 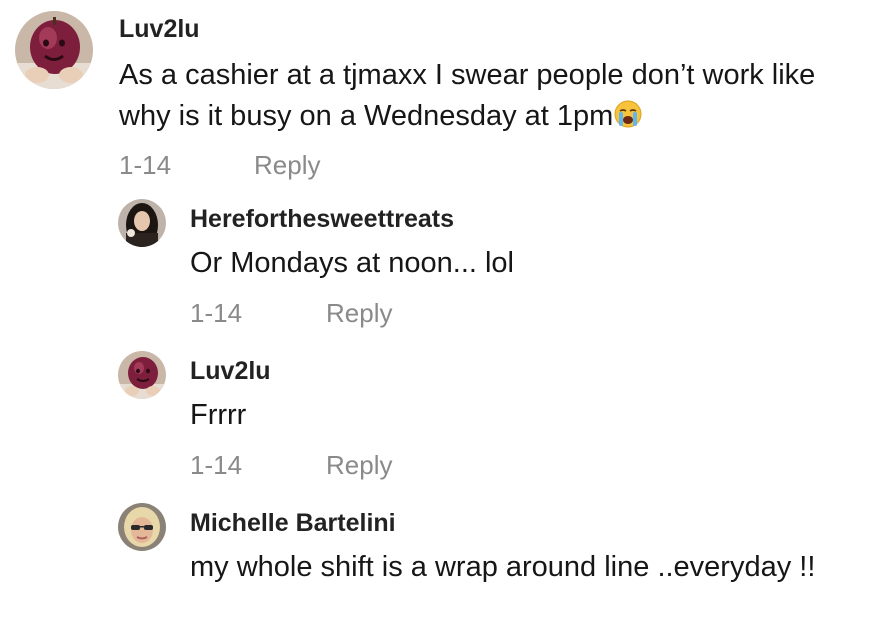 What do you see at coordinates (218, 415) in the screenshot?
I see `comment-text: Frrrr` at bounding box center [218, 415].